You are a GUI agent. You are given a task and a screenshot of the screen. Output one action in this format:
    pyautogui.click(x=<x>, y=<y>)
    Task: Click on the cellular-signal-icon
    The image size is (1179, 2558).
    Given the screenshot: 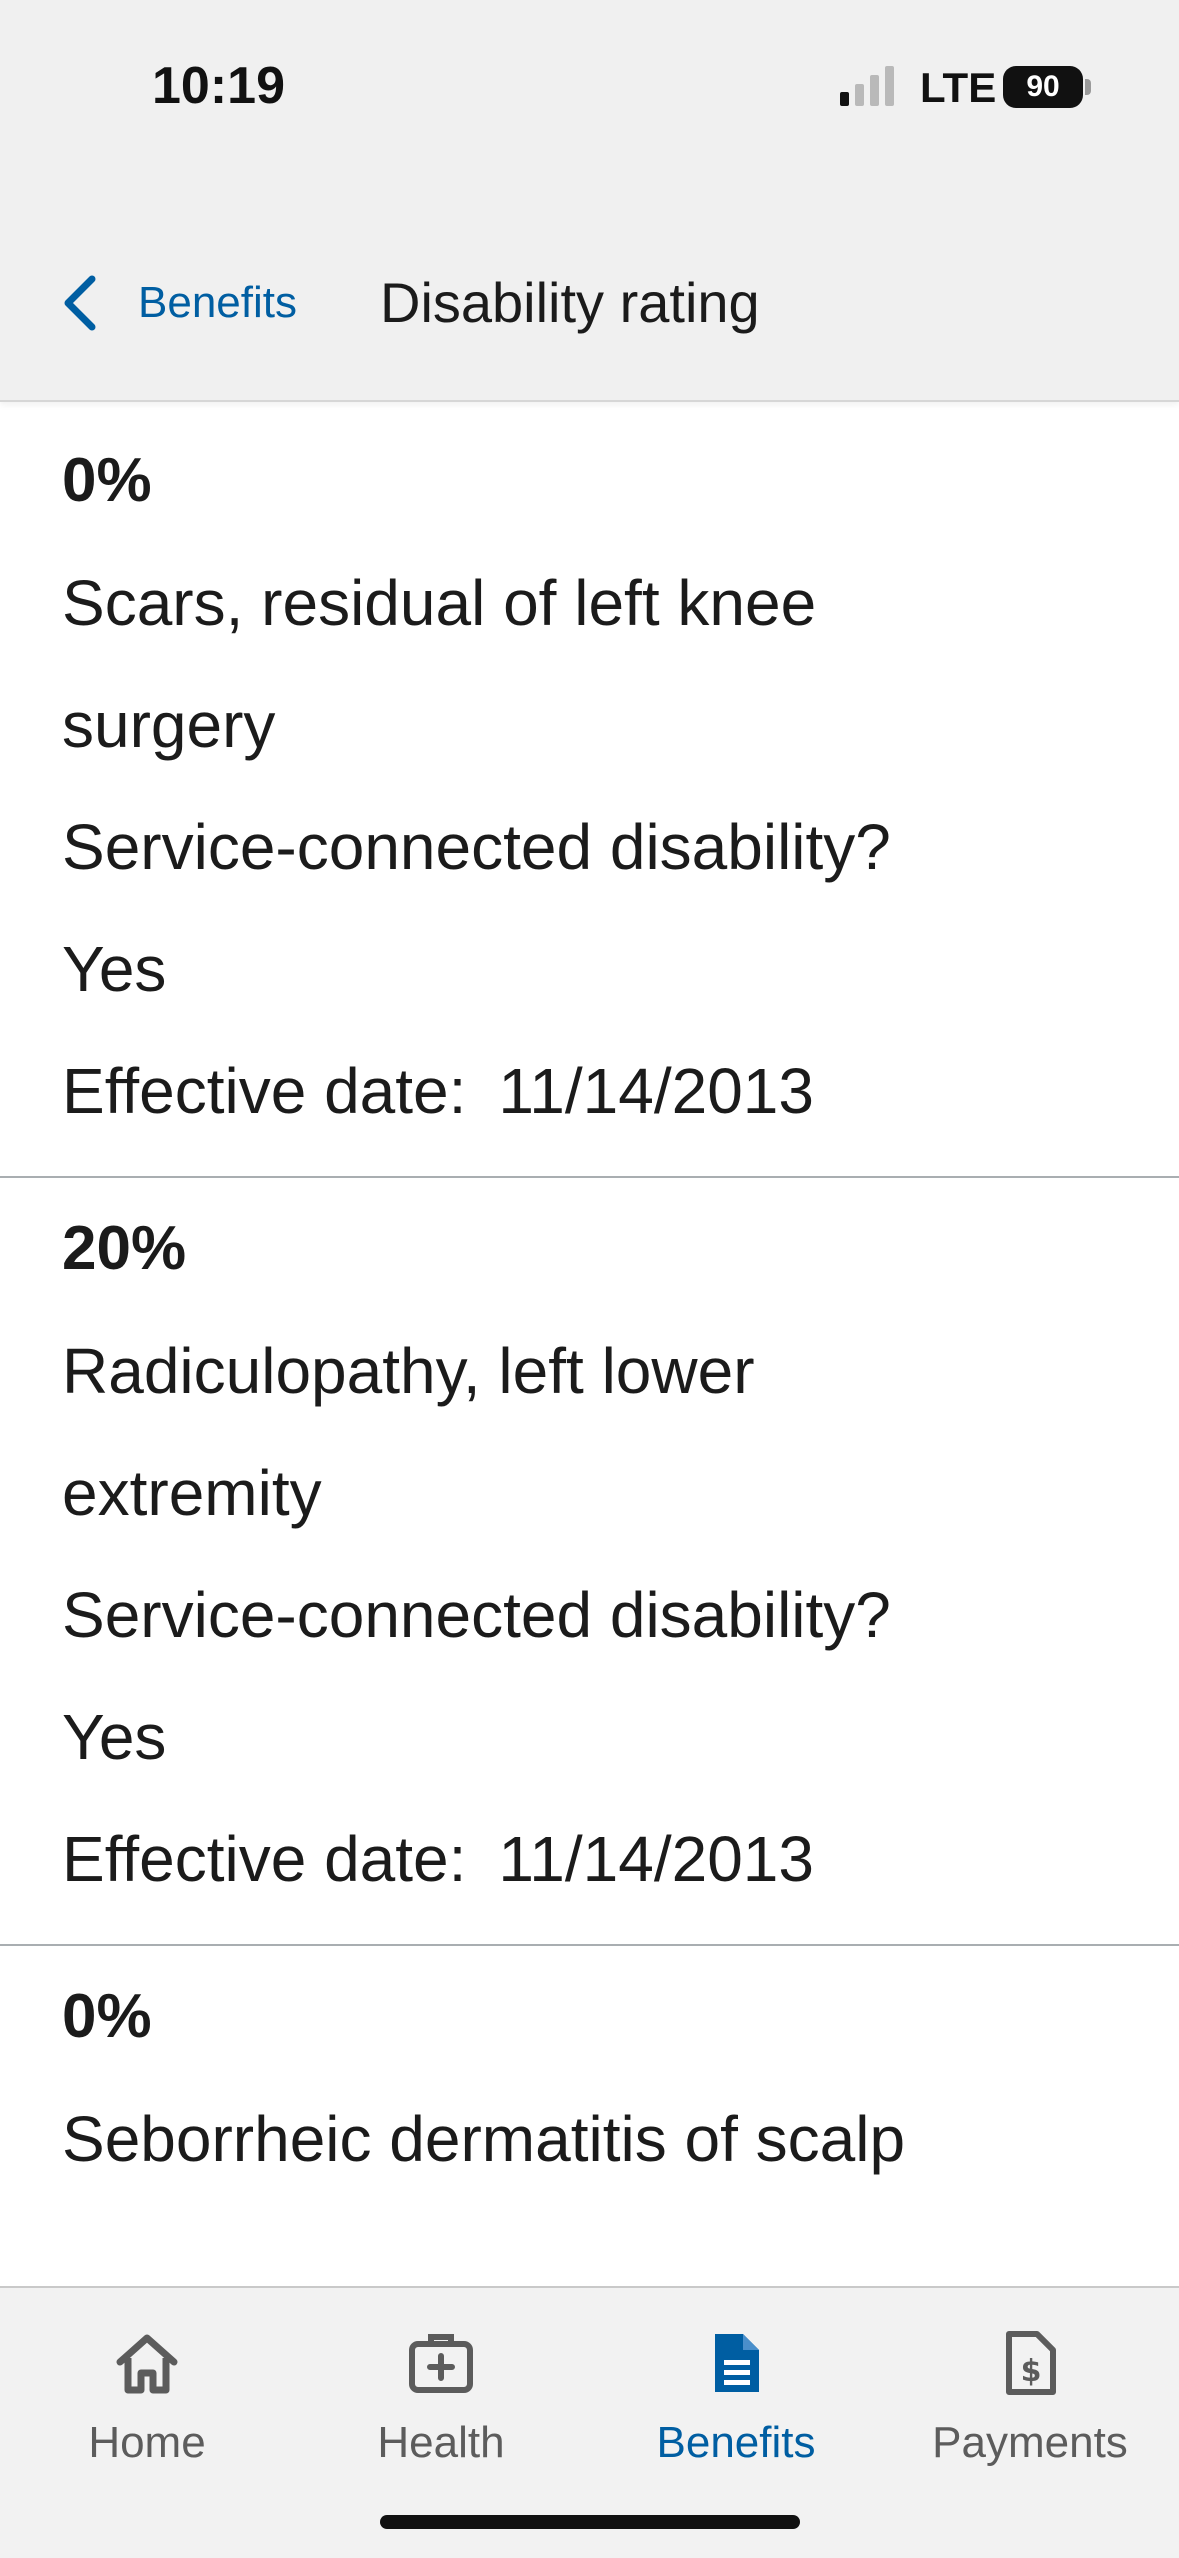 What is the action you would take?
    pyautogui.click(x=867, y=86)
    